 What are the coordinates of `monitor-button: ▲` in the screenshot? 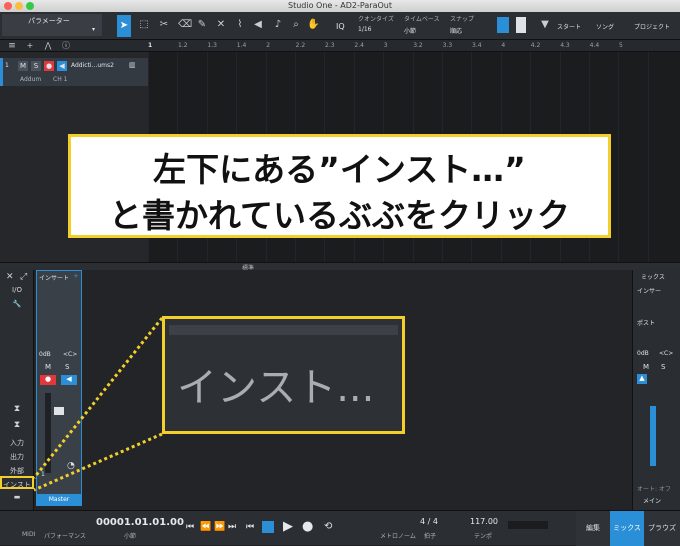 It's located at (642, 379).